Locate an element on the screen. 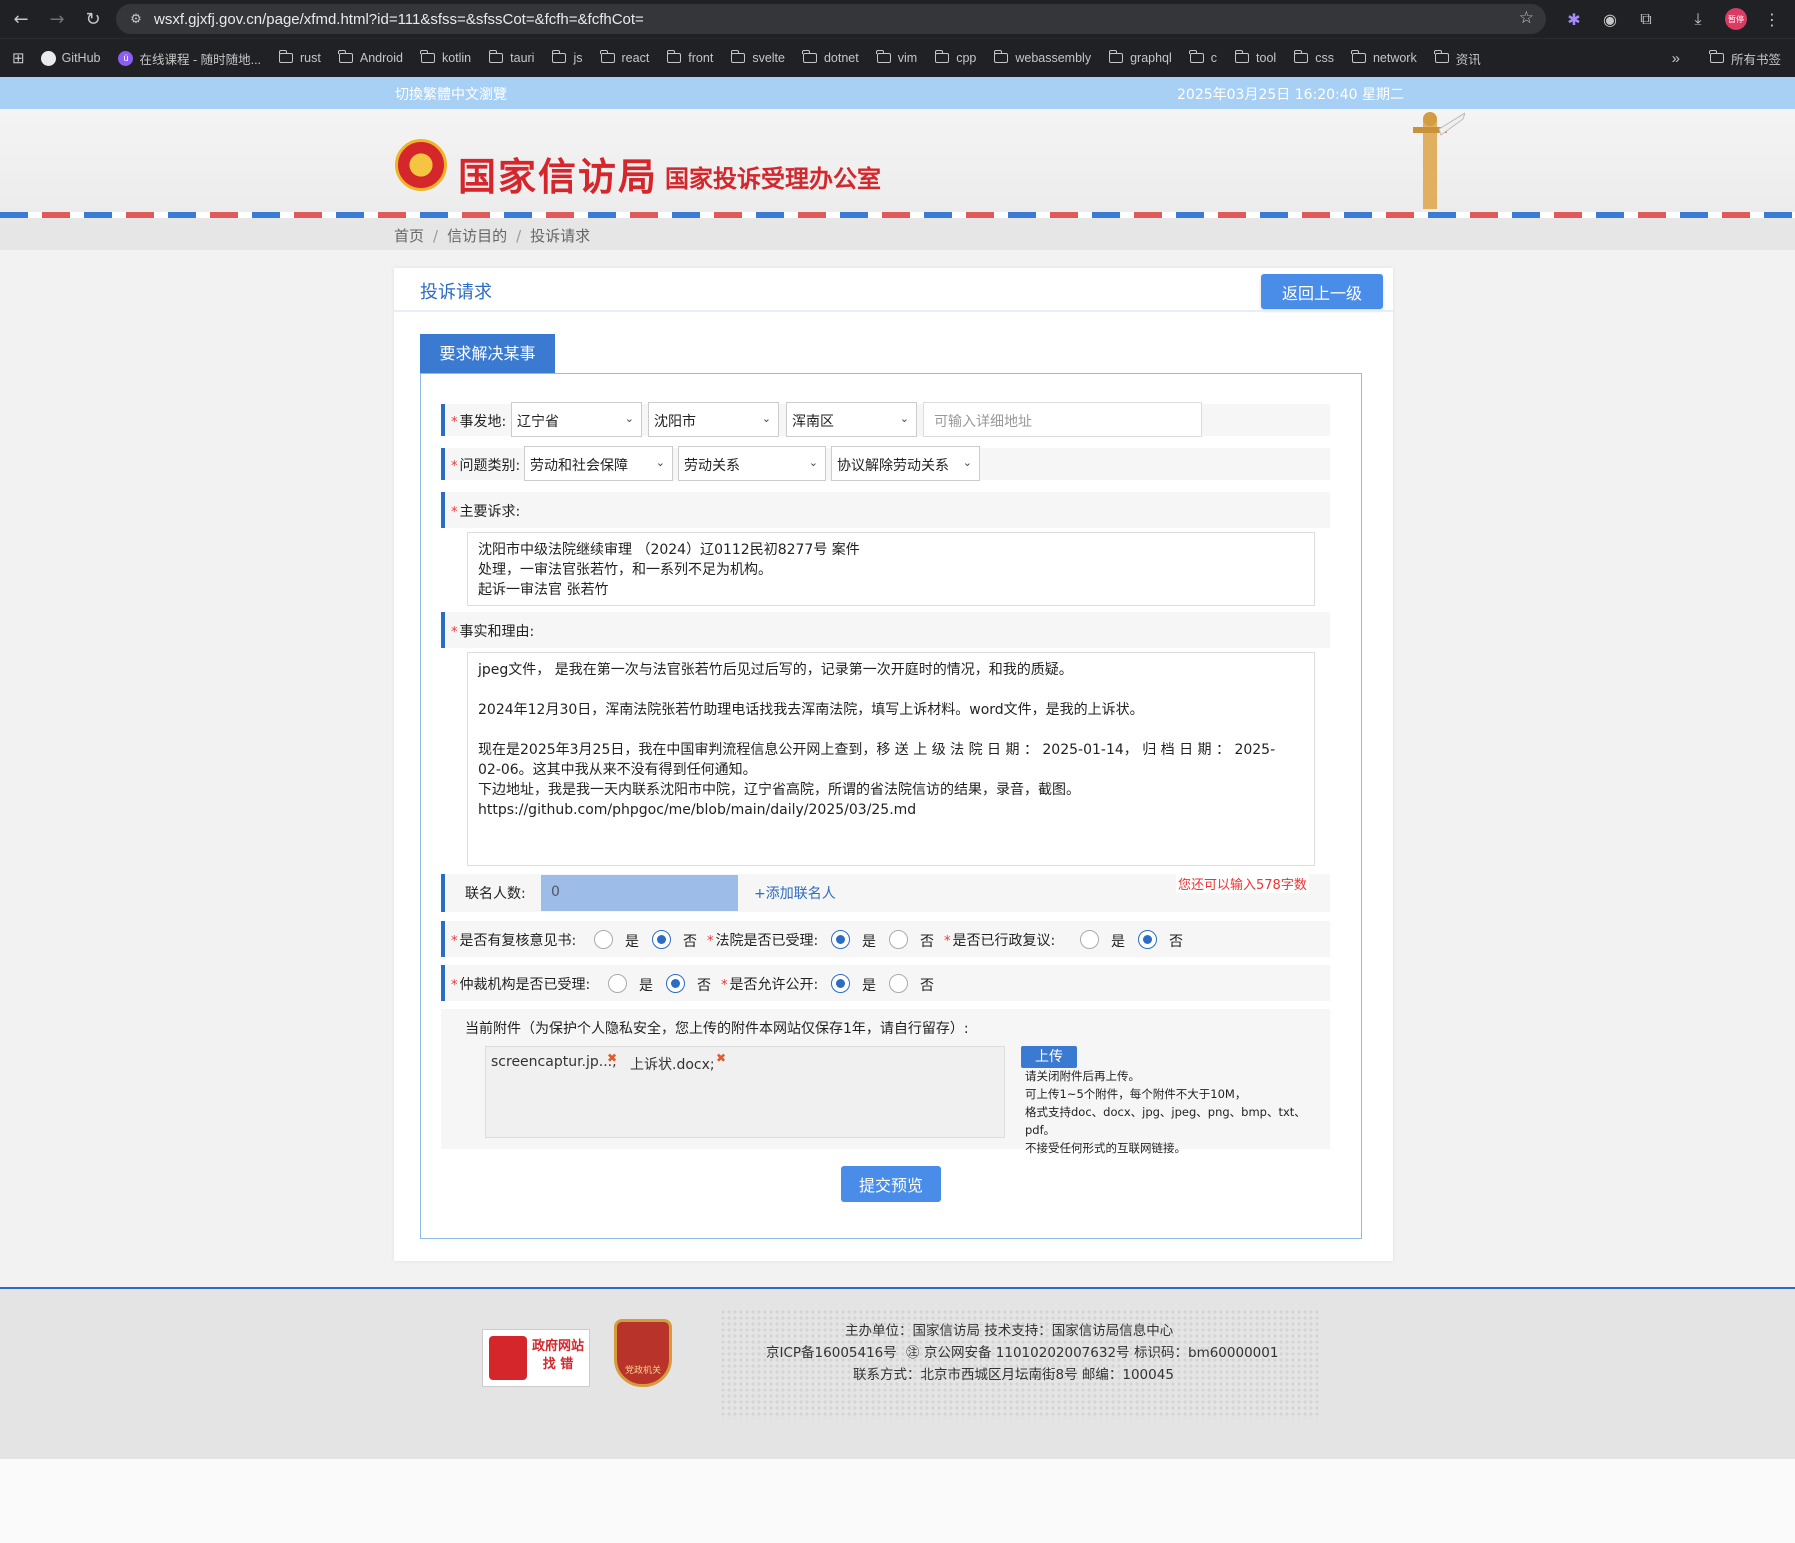 This screenshot has width=1795, height=1543. bookmark-star-icon: ☆ is located at coordinates (1526, 18).